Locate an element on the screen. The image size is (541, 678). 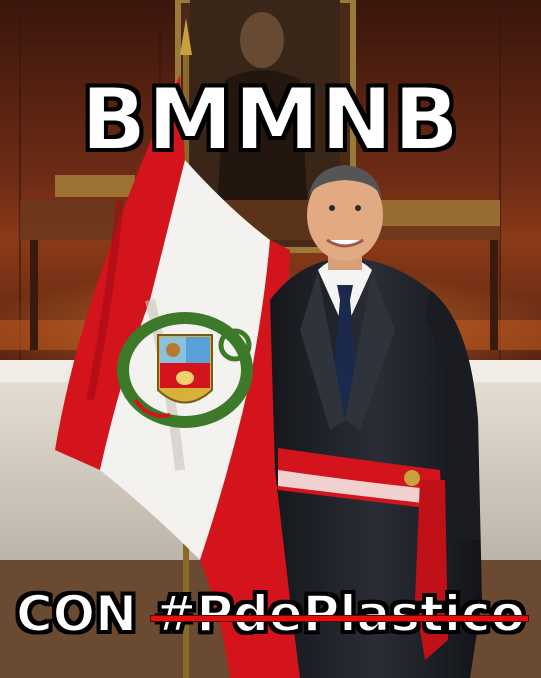
hashtag-text: #PdePlastico is located at coordinates (339, 614).